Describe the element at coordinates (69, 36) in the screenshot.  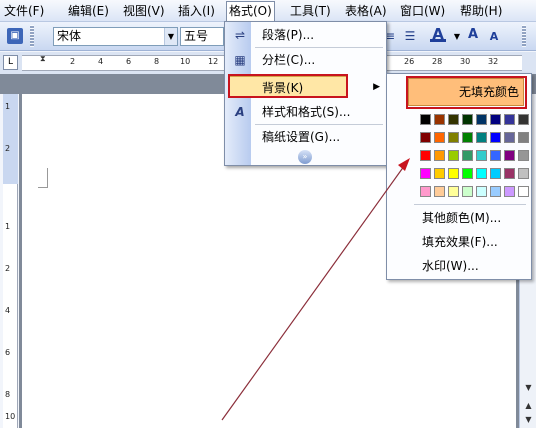
I see `font-name-value: 宋体` at that location.